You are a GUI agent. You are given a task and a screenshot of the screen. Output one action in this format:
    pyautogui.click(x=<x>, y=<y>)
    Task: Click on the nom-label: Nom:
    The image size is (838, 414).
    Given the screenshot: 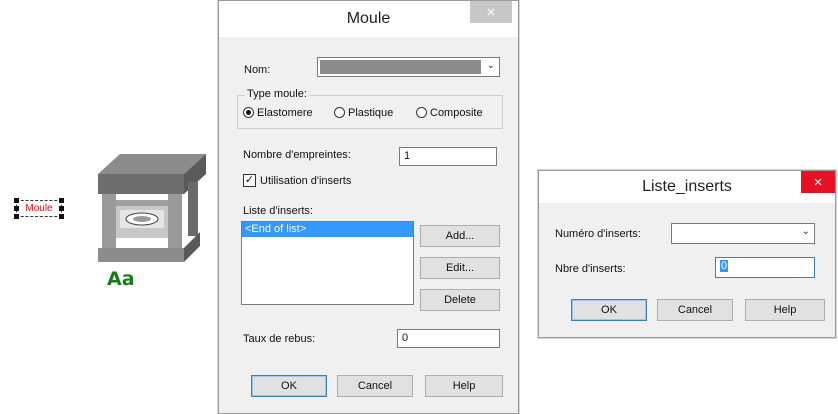 What is the action you would take?
    pyautogui.click(x=257, y=70)
    